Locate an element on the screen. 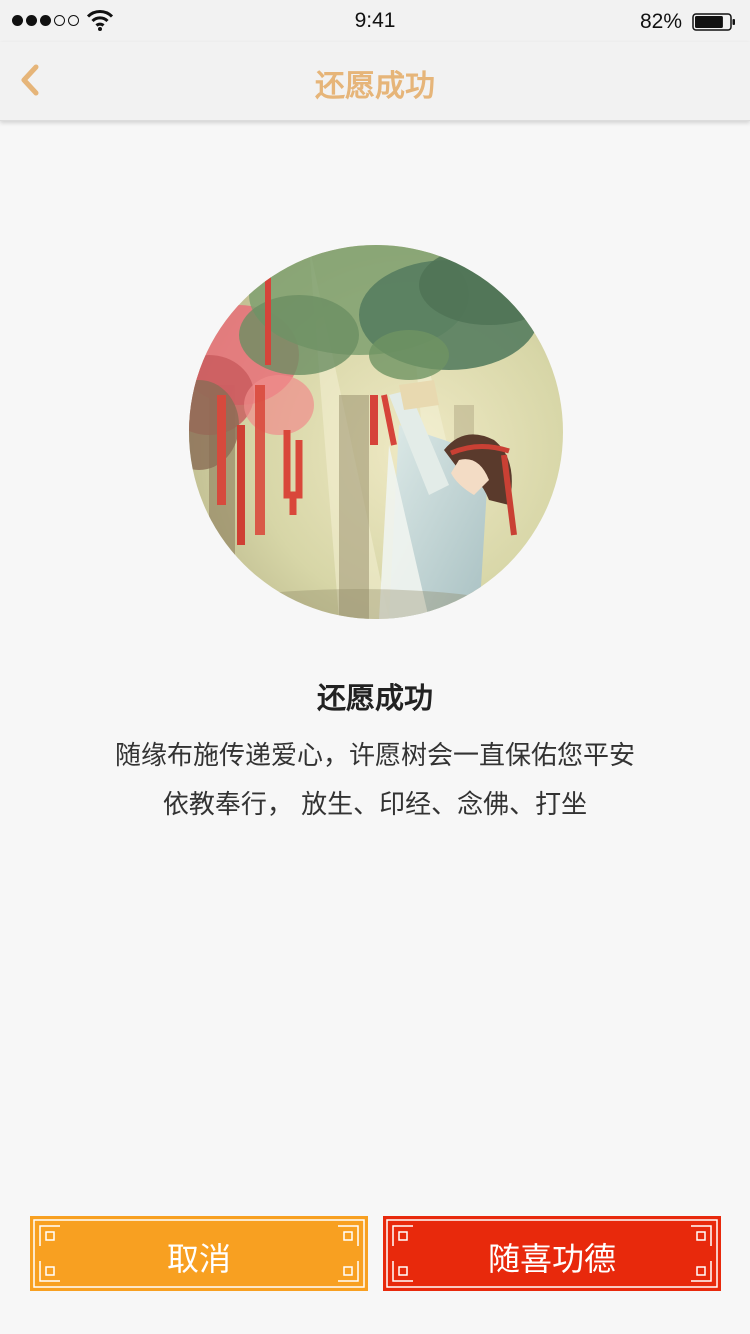 The width and height of the screenshot is (750, 1334). battery-icon is located at coordinates (713, 22).